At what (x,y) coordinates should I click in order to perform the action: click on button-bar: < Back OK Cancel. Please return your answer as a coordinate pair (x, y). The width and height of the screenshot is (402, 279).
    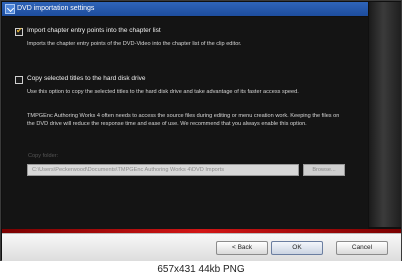
    Looking at the image, I should click on (201, 247).